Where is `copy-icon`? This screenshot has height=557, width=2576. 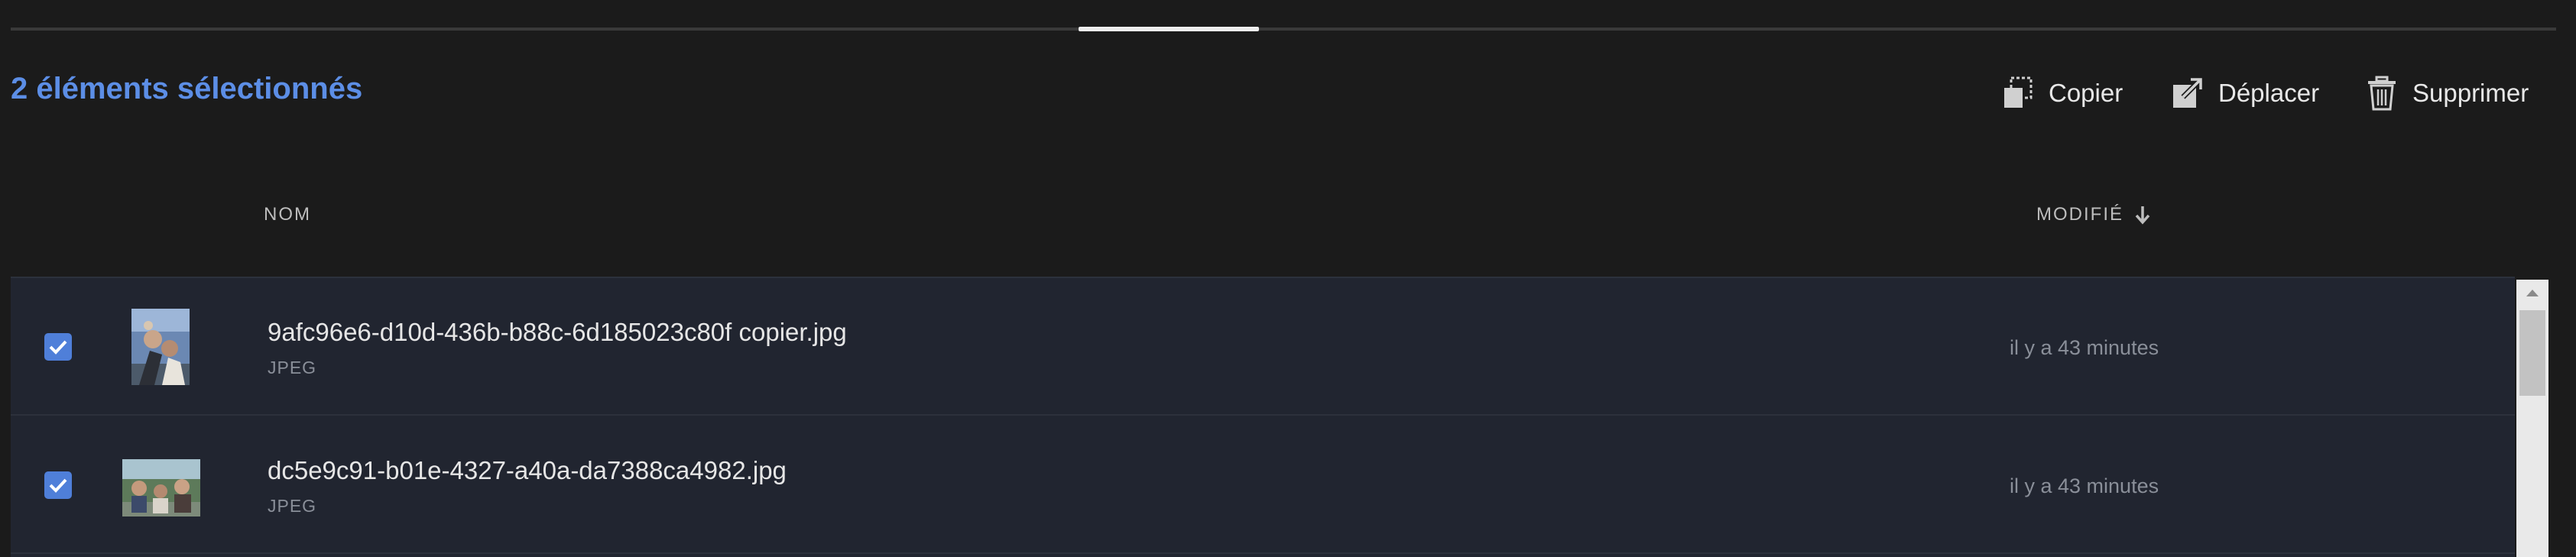 copy-icon is located at coordinates (2018, 92).